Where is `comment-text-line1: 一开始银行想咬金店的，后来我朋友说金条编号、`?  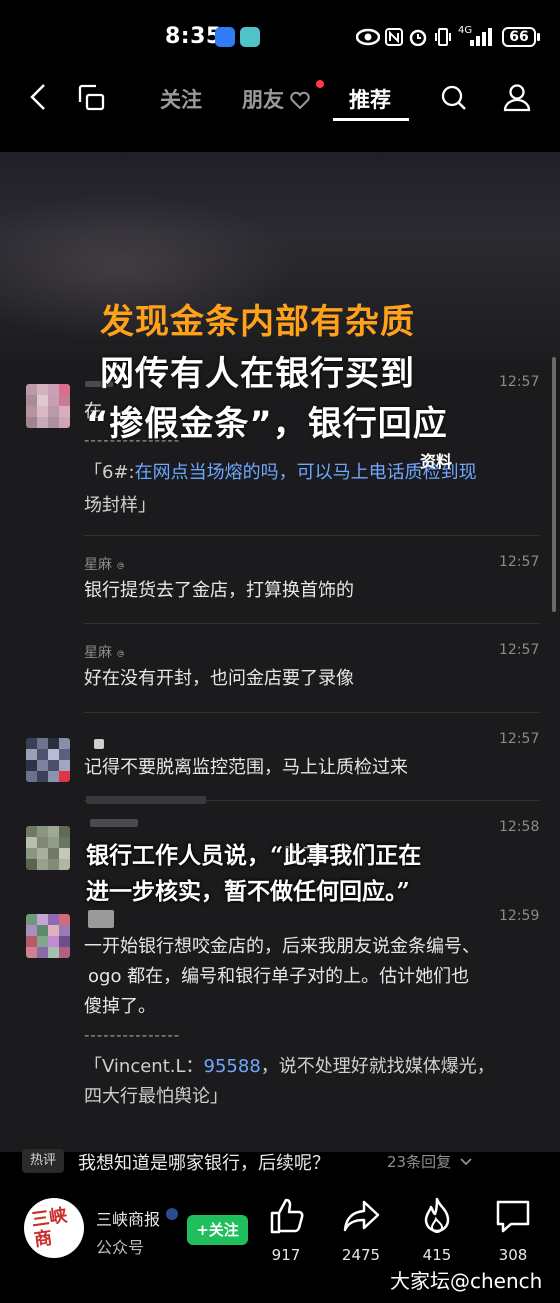
comment-text-line1: 一开始银行想咬金店的，后来我朋友说金条编号、 is located at coordinates (282, 946).